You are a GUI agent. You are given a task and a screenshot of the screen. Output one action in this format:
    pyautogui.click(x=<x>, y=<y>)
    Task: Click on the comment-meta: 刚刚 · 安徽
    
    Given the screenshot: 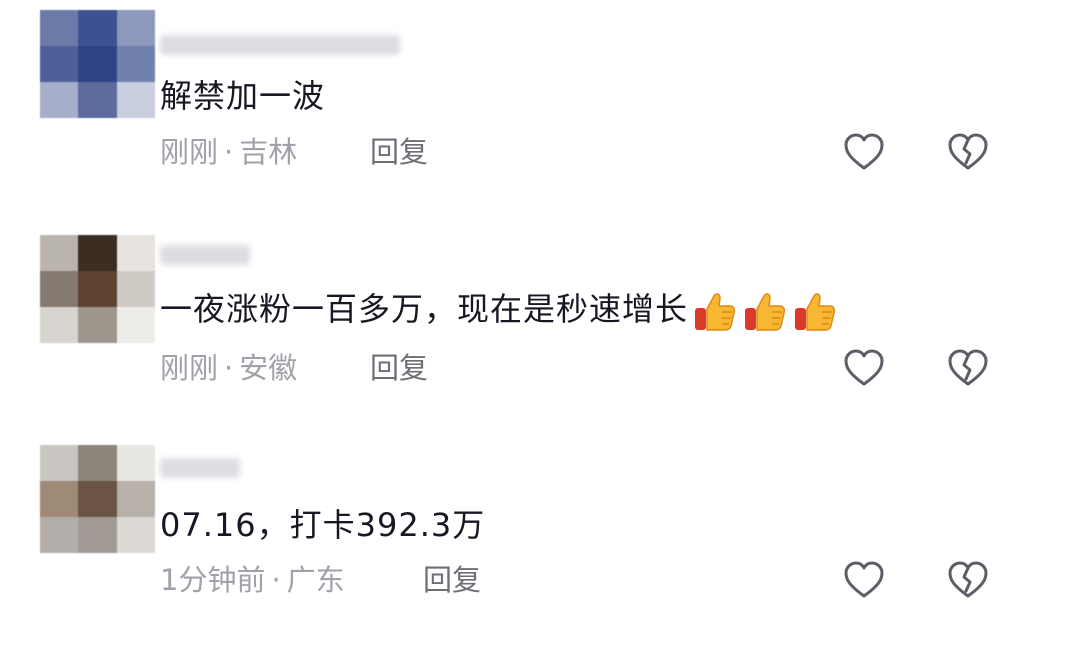 What is the action you would take?
    pyautogui.click(x=228, y=368)
    